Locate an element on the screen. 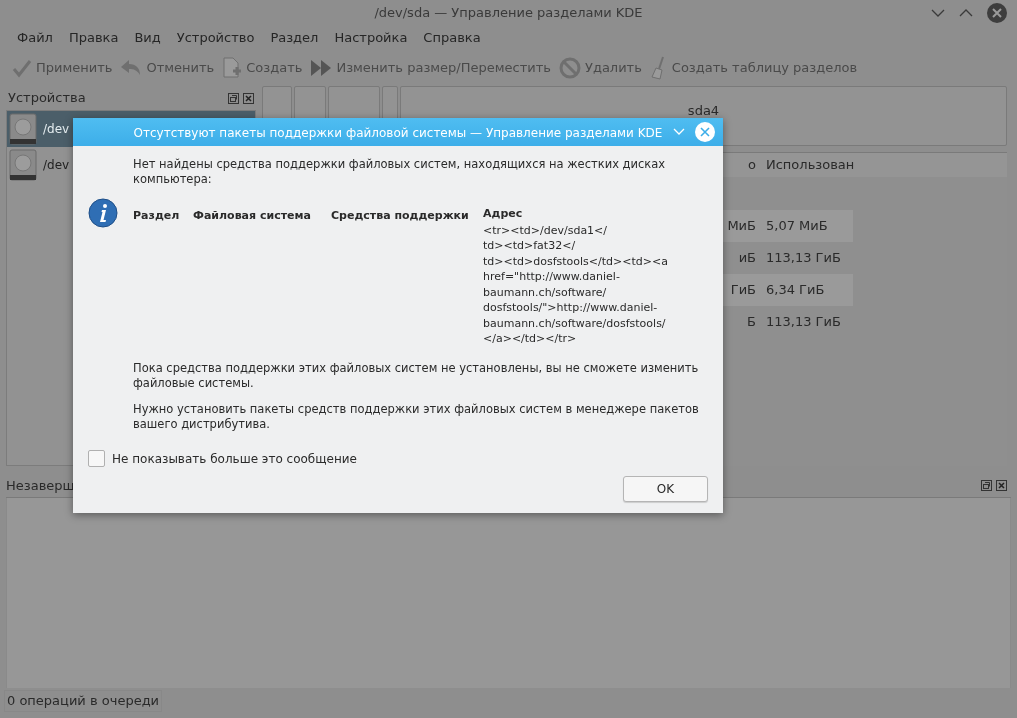 This screenshot has width=1017, height=718. instruction-text: Нужно установить пакеты средств поддержки этих файловых систем в менеджере пакетов вашего дистрибутива. is located at coordinates (416, 416).